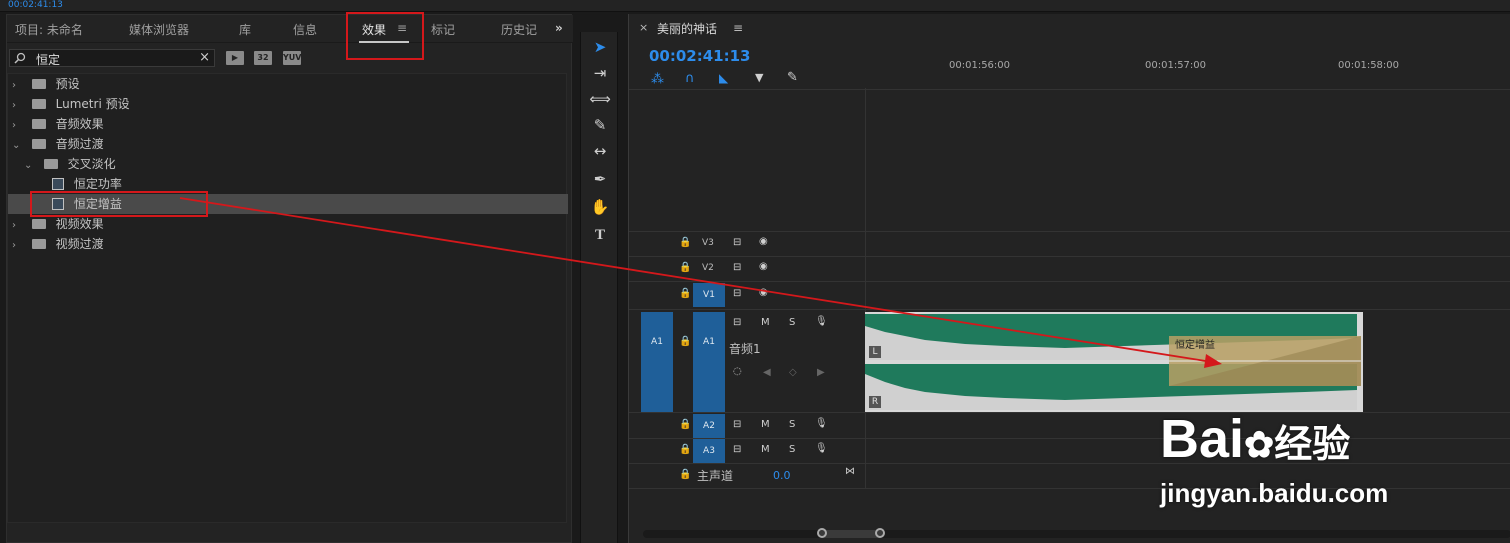  I want to click on watermark-brand: Bai✿经验, so click(1255, 439).